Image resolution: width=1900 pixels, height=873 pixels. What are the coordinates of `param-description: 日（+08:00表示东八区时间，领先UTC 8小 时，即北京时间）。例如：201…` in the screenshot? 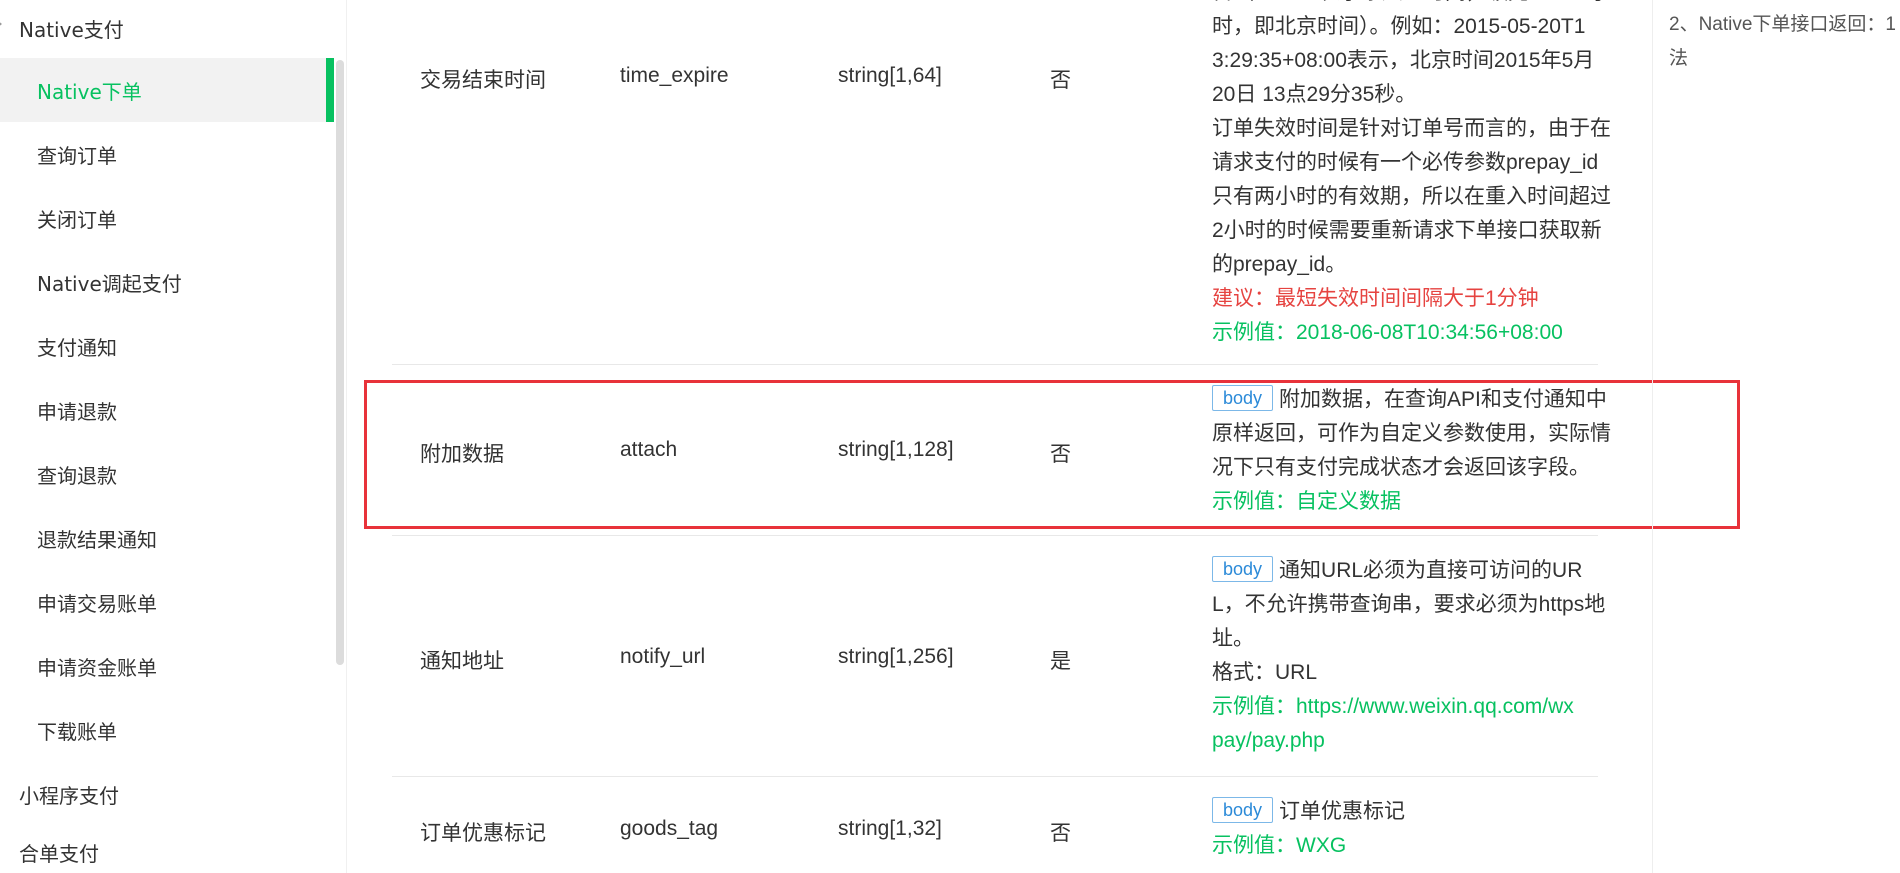 It's located at (1417, 175).